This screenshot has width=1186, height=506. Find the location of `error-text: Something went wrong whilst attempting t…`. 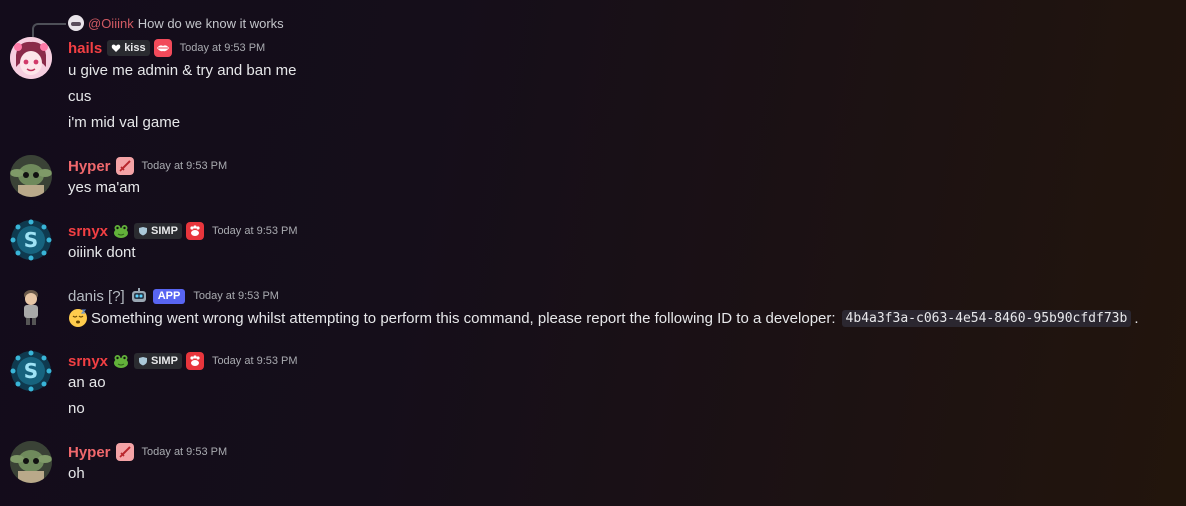

error-text: Something went wrong whilst attempting t… is located at coordinates (463, 318).